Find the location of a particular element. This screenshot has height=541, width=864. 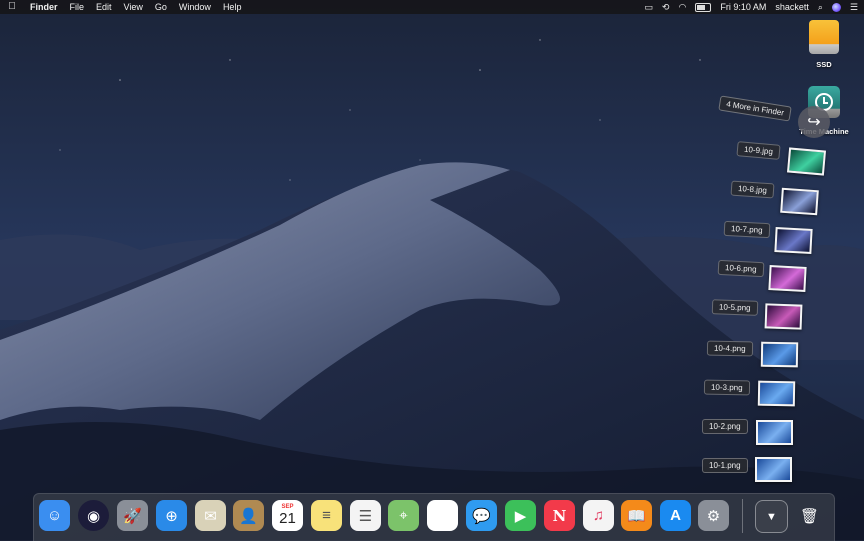

stack-file-label: 10-4.png is located at coordinates (729, 348).